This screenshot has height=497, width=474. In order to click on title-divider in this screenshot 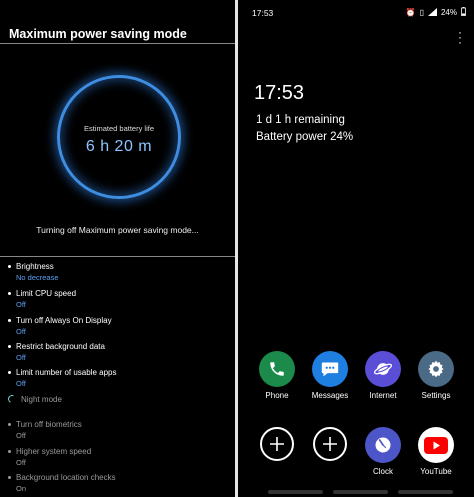, I will do `click(117, 43)`.